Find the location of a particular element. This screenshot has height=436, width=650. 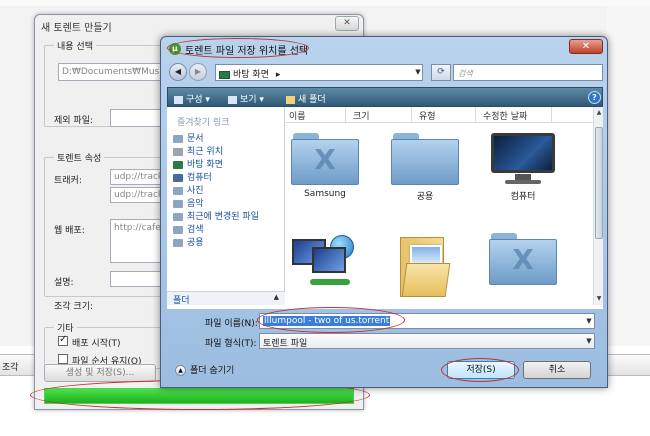

filetype-select: 토렌트 파일 is located at coordinates (427, 341).